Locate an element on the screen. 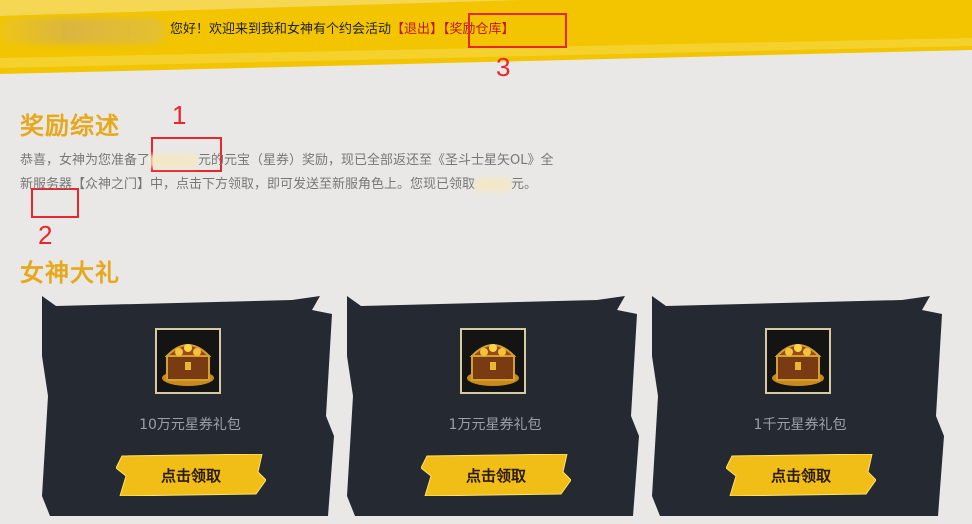  amount-redacted is located at coordinates (174, 160).